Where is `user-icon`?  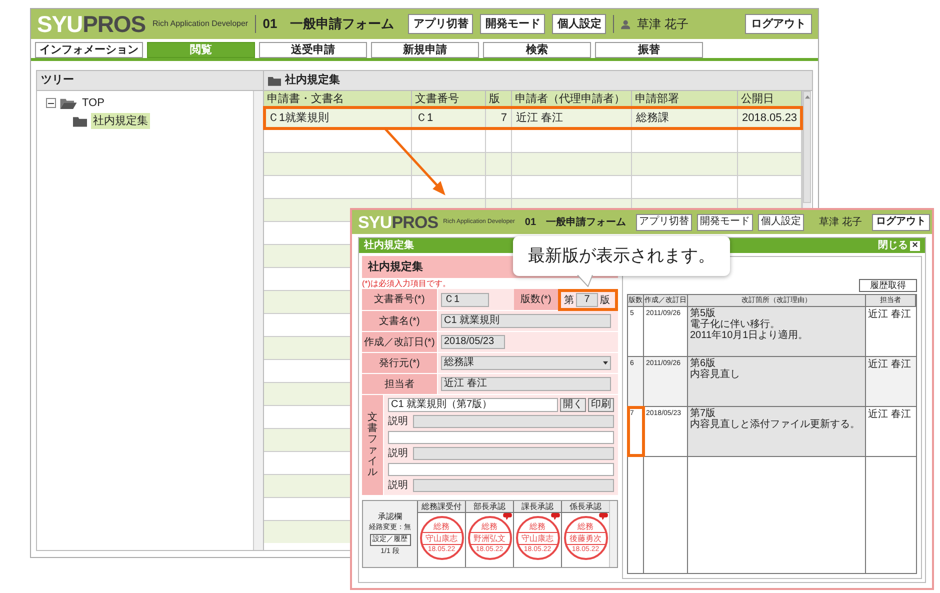 user-icon is located at coordinates (625, 24).